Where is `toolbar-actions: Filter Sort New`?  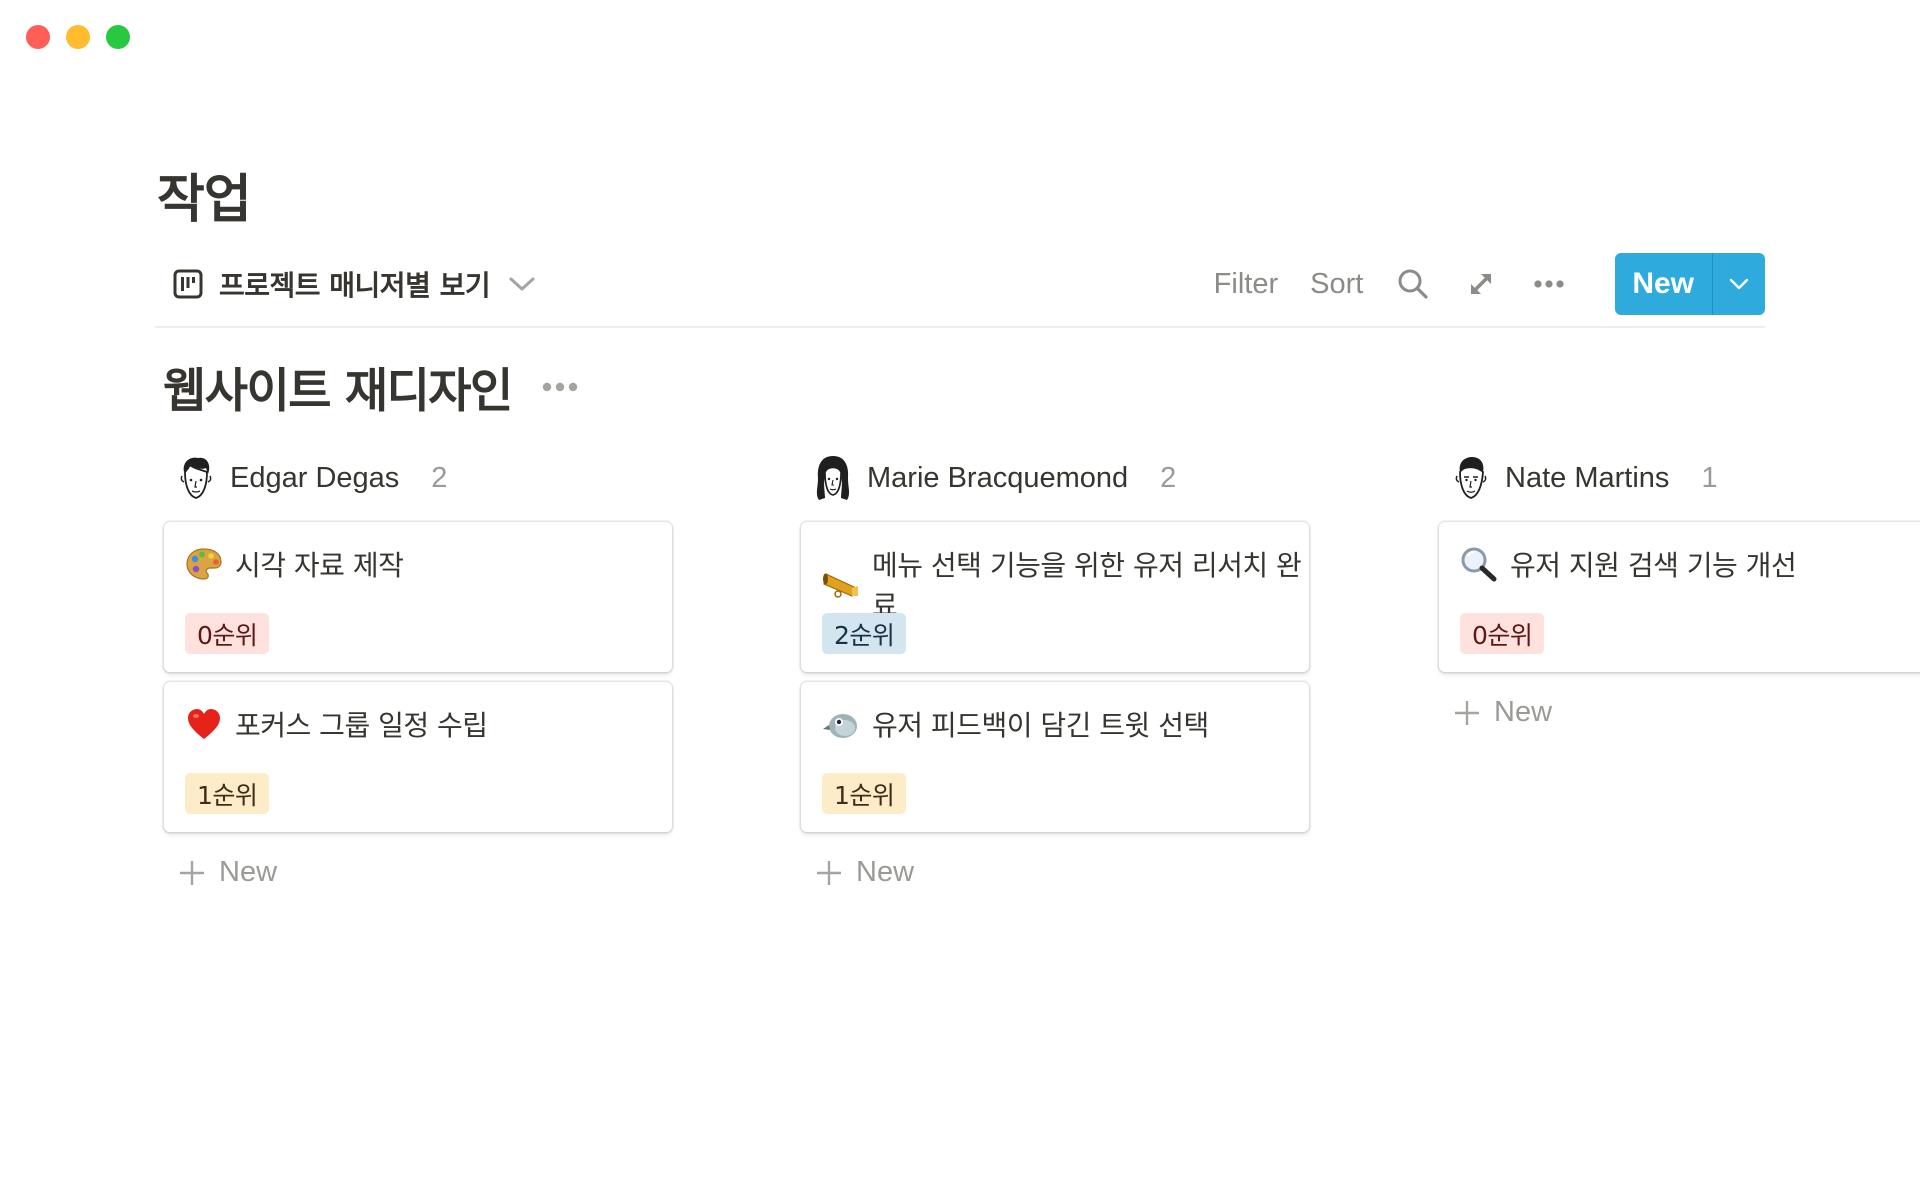 toolbar-actions: Filter Sort New is located at coordinates (1489, 284).